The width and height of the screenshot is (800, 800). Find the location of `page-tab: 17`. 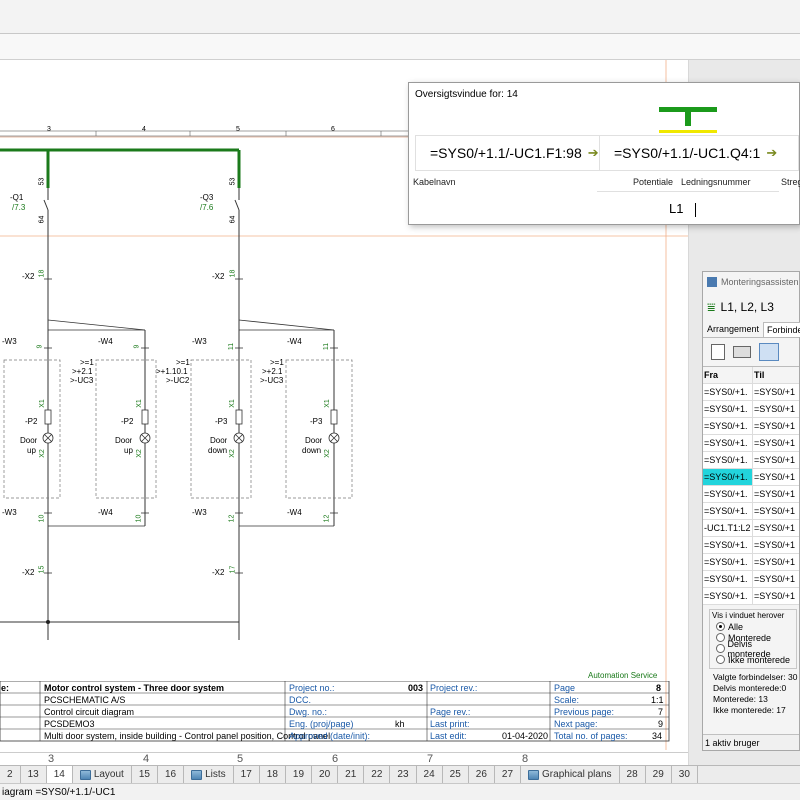

page-tab: 17 is located at coordinates (247, 774).